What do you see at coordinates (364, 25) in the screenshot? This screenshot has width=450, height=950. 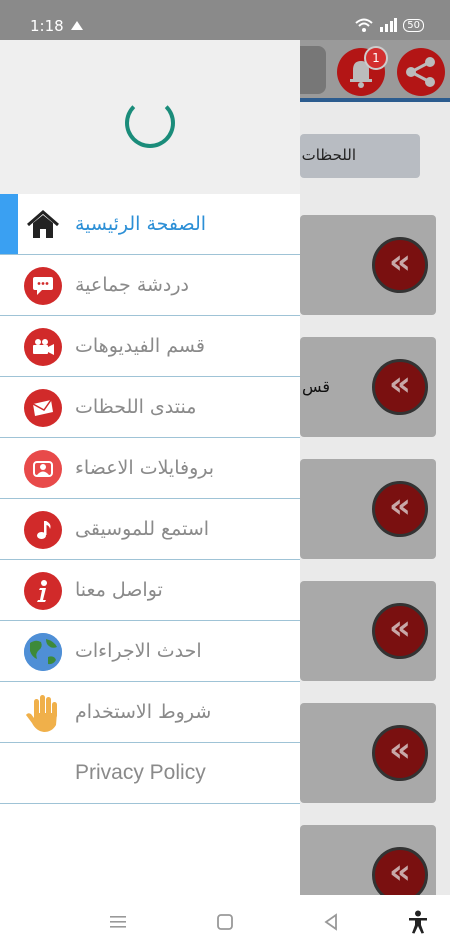 I see `wifi-icon` at bounding box center [364, 25].